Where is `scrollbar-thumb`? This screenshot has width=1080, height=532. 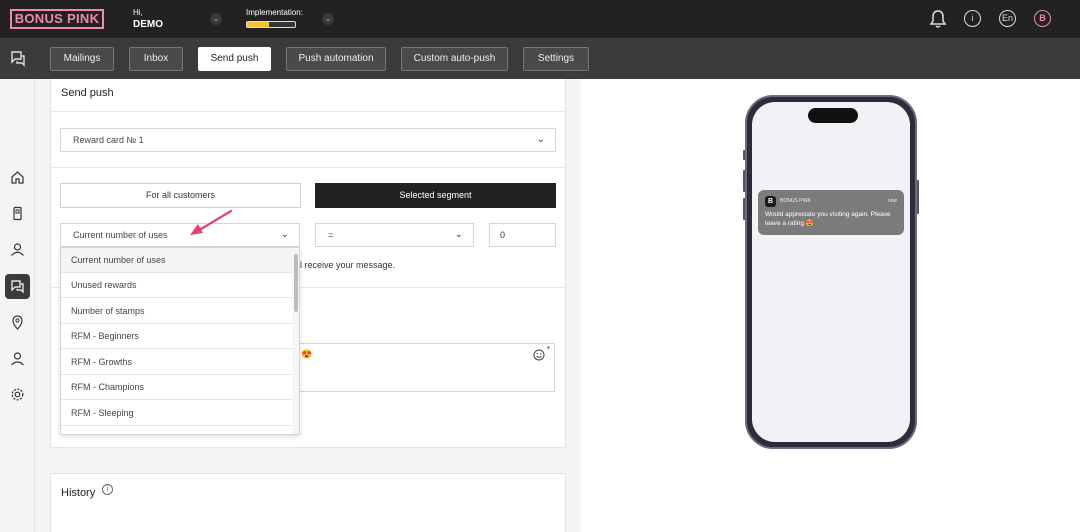 scrollbar-thumb is located at coordinates (296, 283).